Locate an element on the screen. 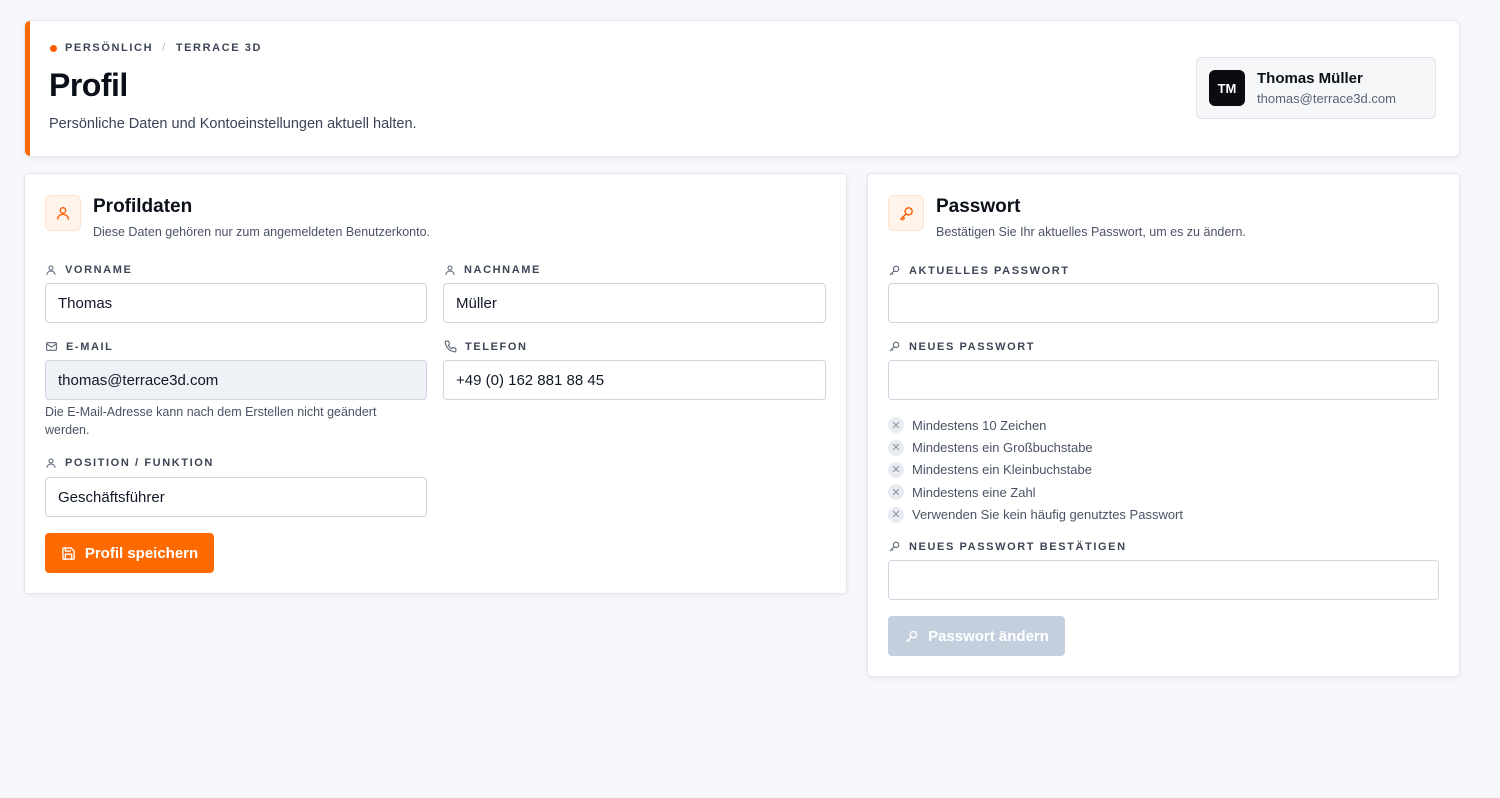 This screenshot has width=1500, height=798. firstname-label-text: VORNAME is located at coordinates (99, 270).